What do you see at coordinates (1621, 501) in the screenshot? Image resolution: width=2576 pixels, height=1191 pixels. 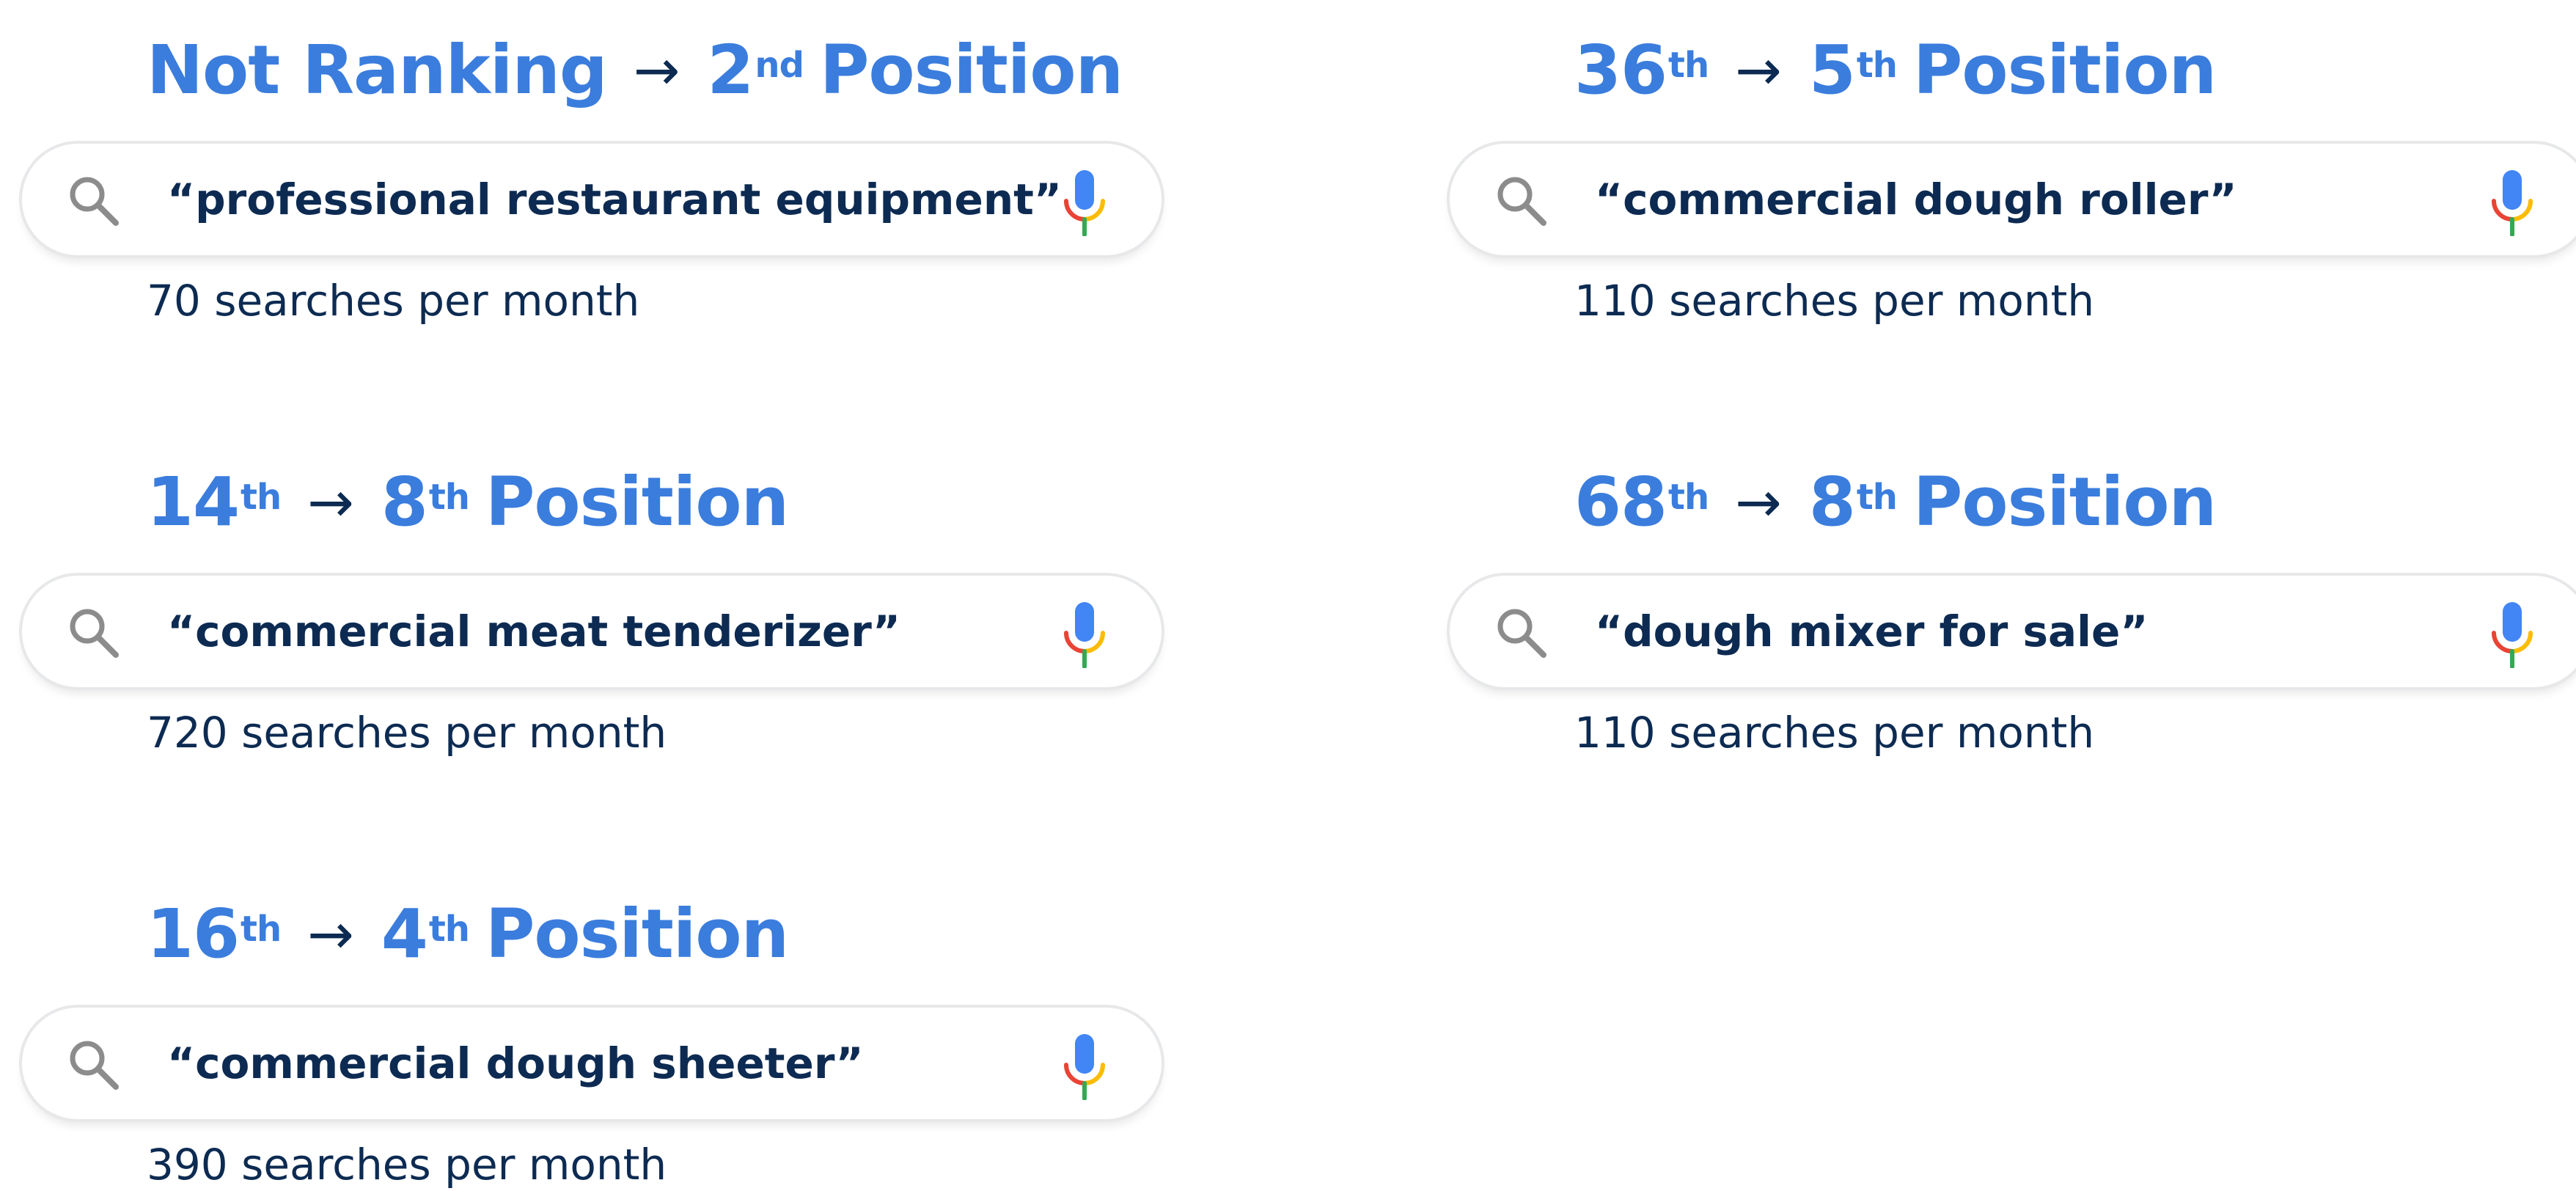 I see `from-rank: 68` at bounding box center [1621, 501].